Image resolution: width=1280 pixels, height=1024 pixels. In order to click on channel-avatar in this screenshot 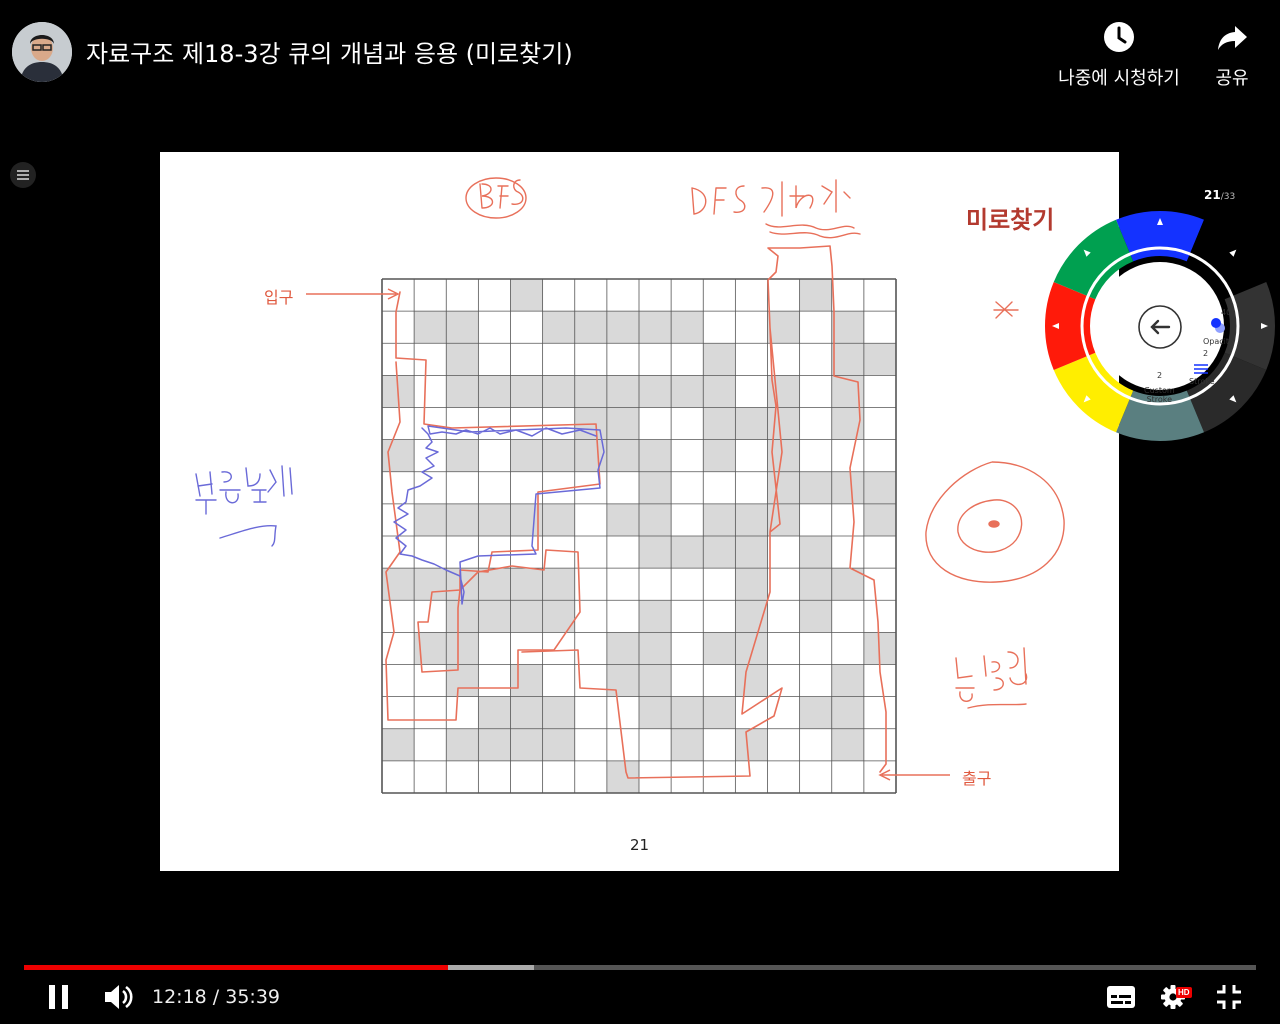, I will do `click(42, 52)`.